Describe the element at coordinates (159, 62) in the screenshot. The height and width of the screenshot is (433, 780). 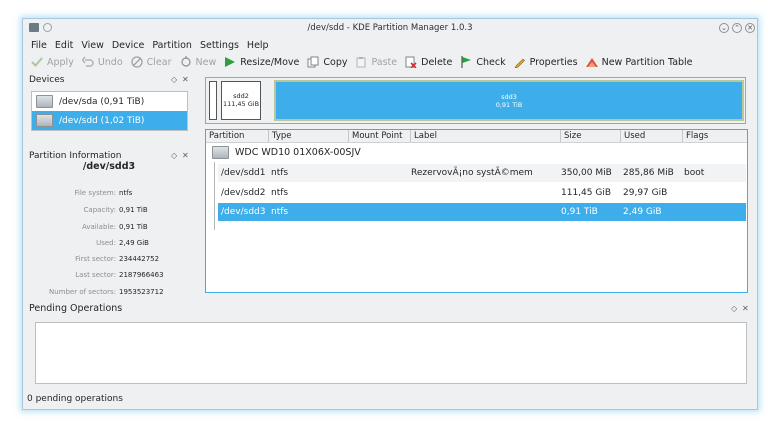
I see `clear-label: Clear` at that location.